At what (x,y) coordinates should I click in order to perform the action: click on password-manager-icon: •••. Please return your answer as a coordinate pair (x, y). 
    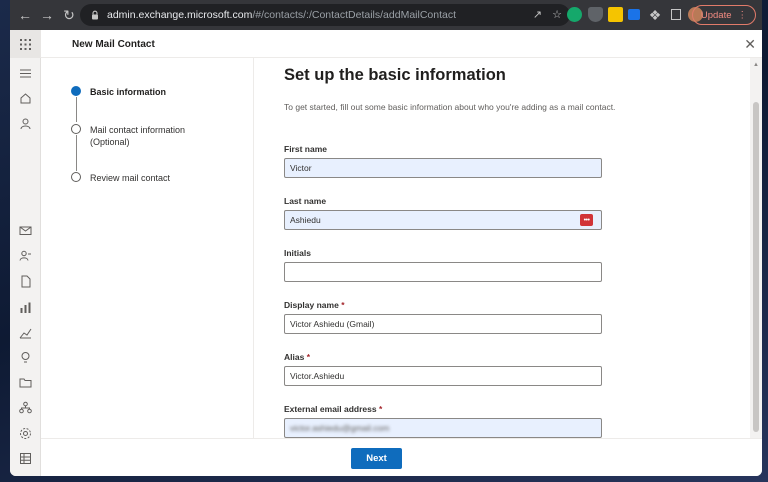
    Looking at the image, I should click on (586, 220).